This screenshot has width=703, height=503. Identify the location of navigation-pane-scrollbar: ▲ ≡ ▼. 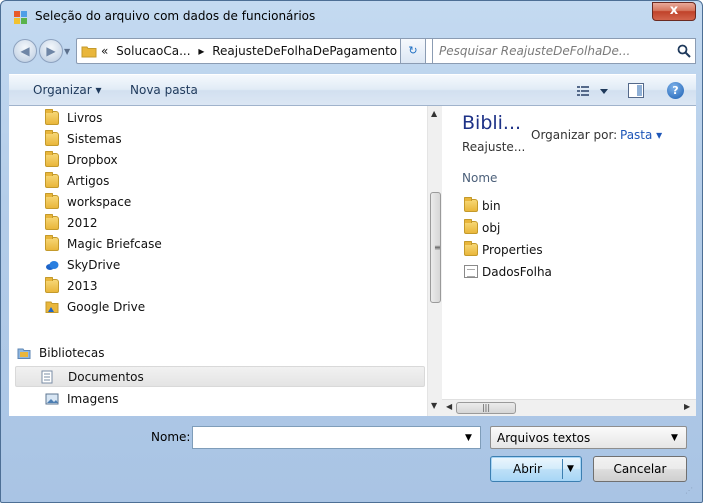
(434, 261).